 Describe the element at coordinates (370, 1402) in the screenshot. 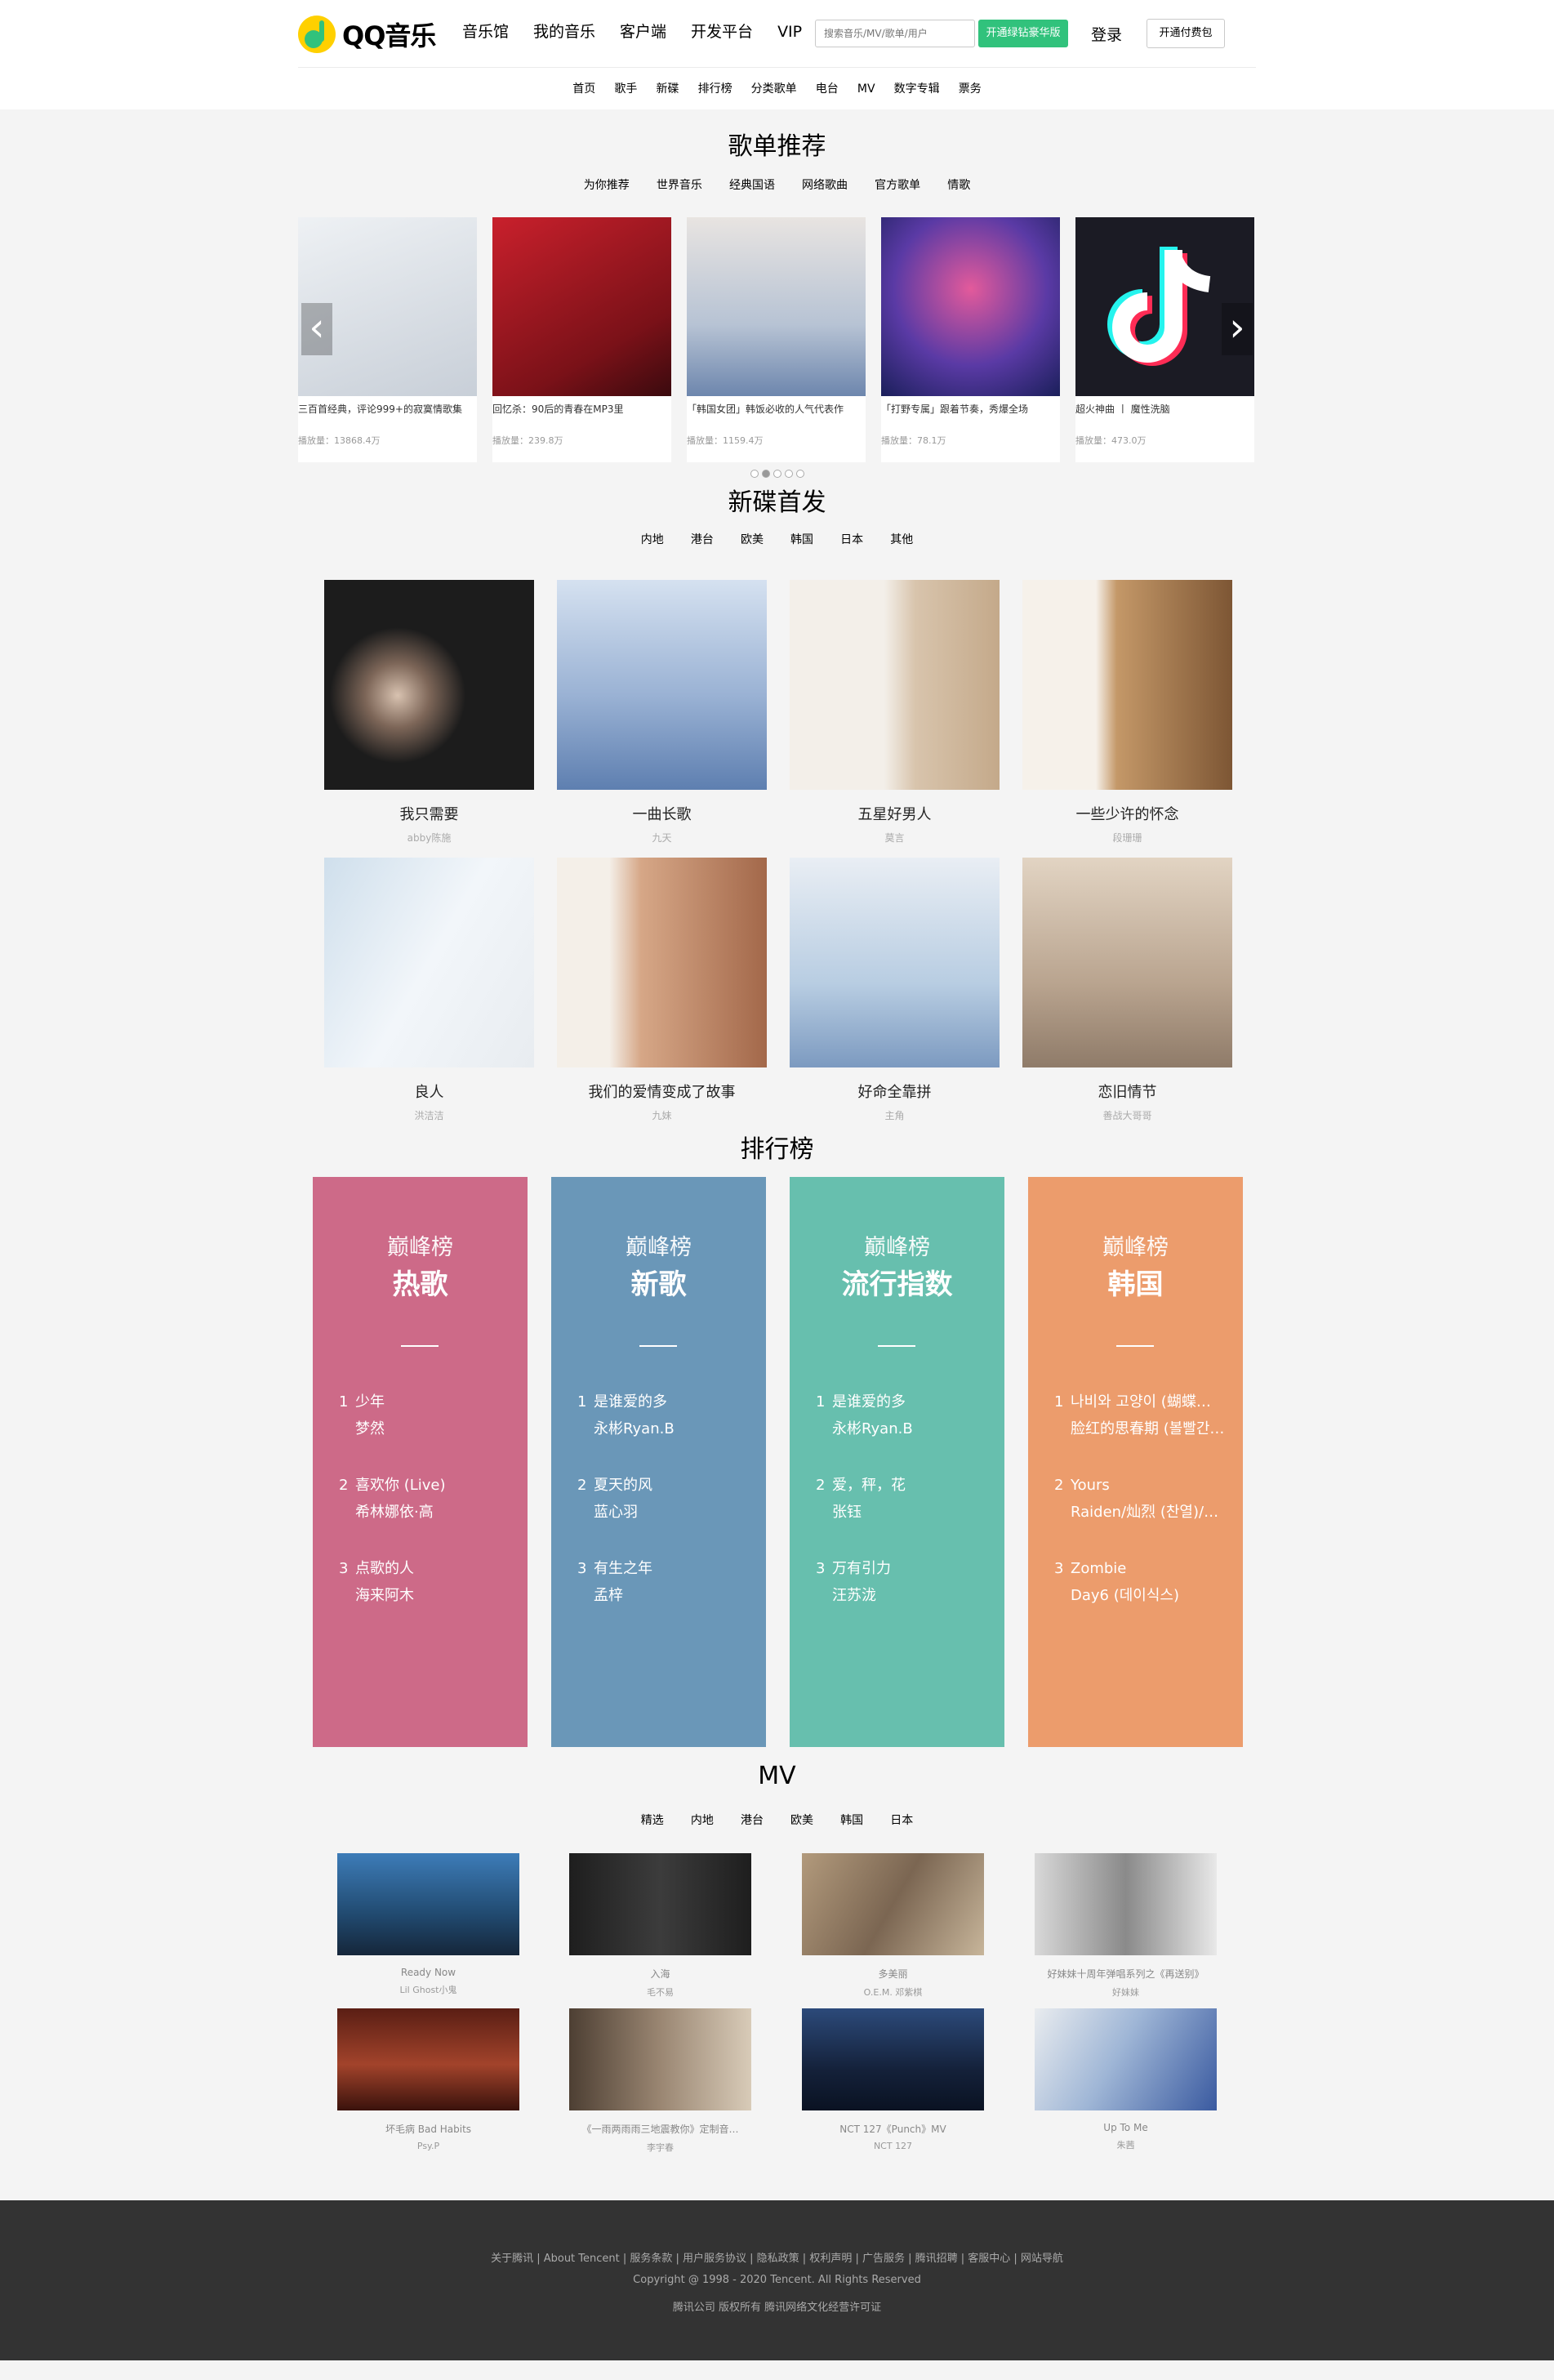

I see `rank-song: 少年` at that location.